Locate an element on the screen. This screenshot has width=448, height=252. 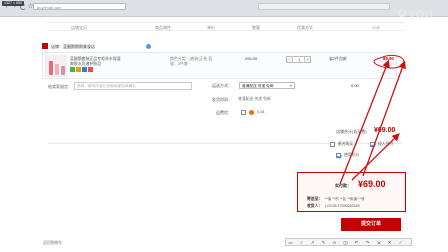
anonymous-option: 匿名购买 is located at coordinates (350, 145).